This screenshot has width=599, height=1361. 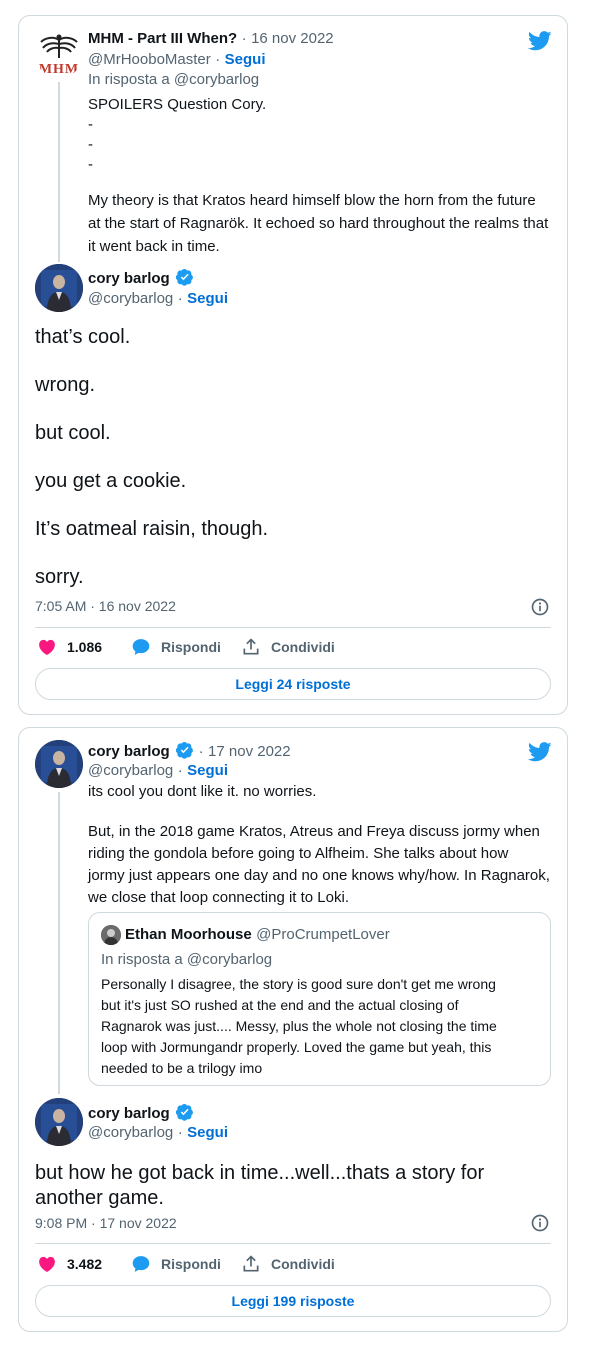 I want to click on avatar-mrhoobomaster: MHM, so click(x=59, y=54).